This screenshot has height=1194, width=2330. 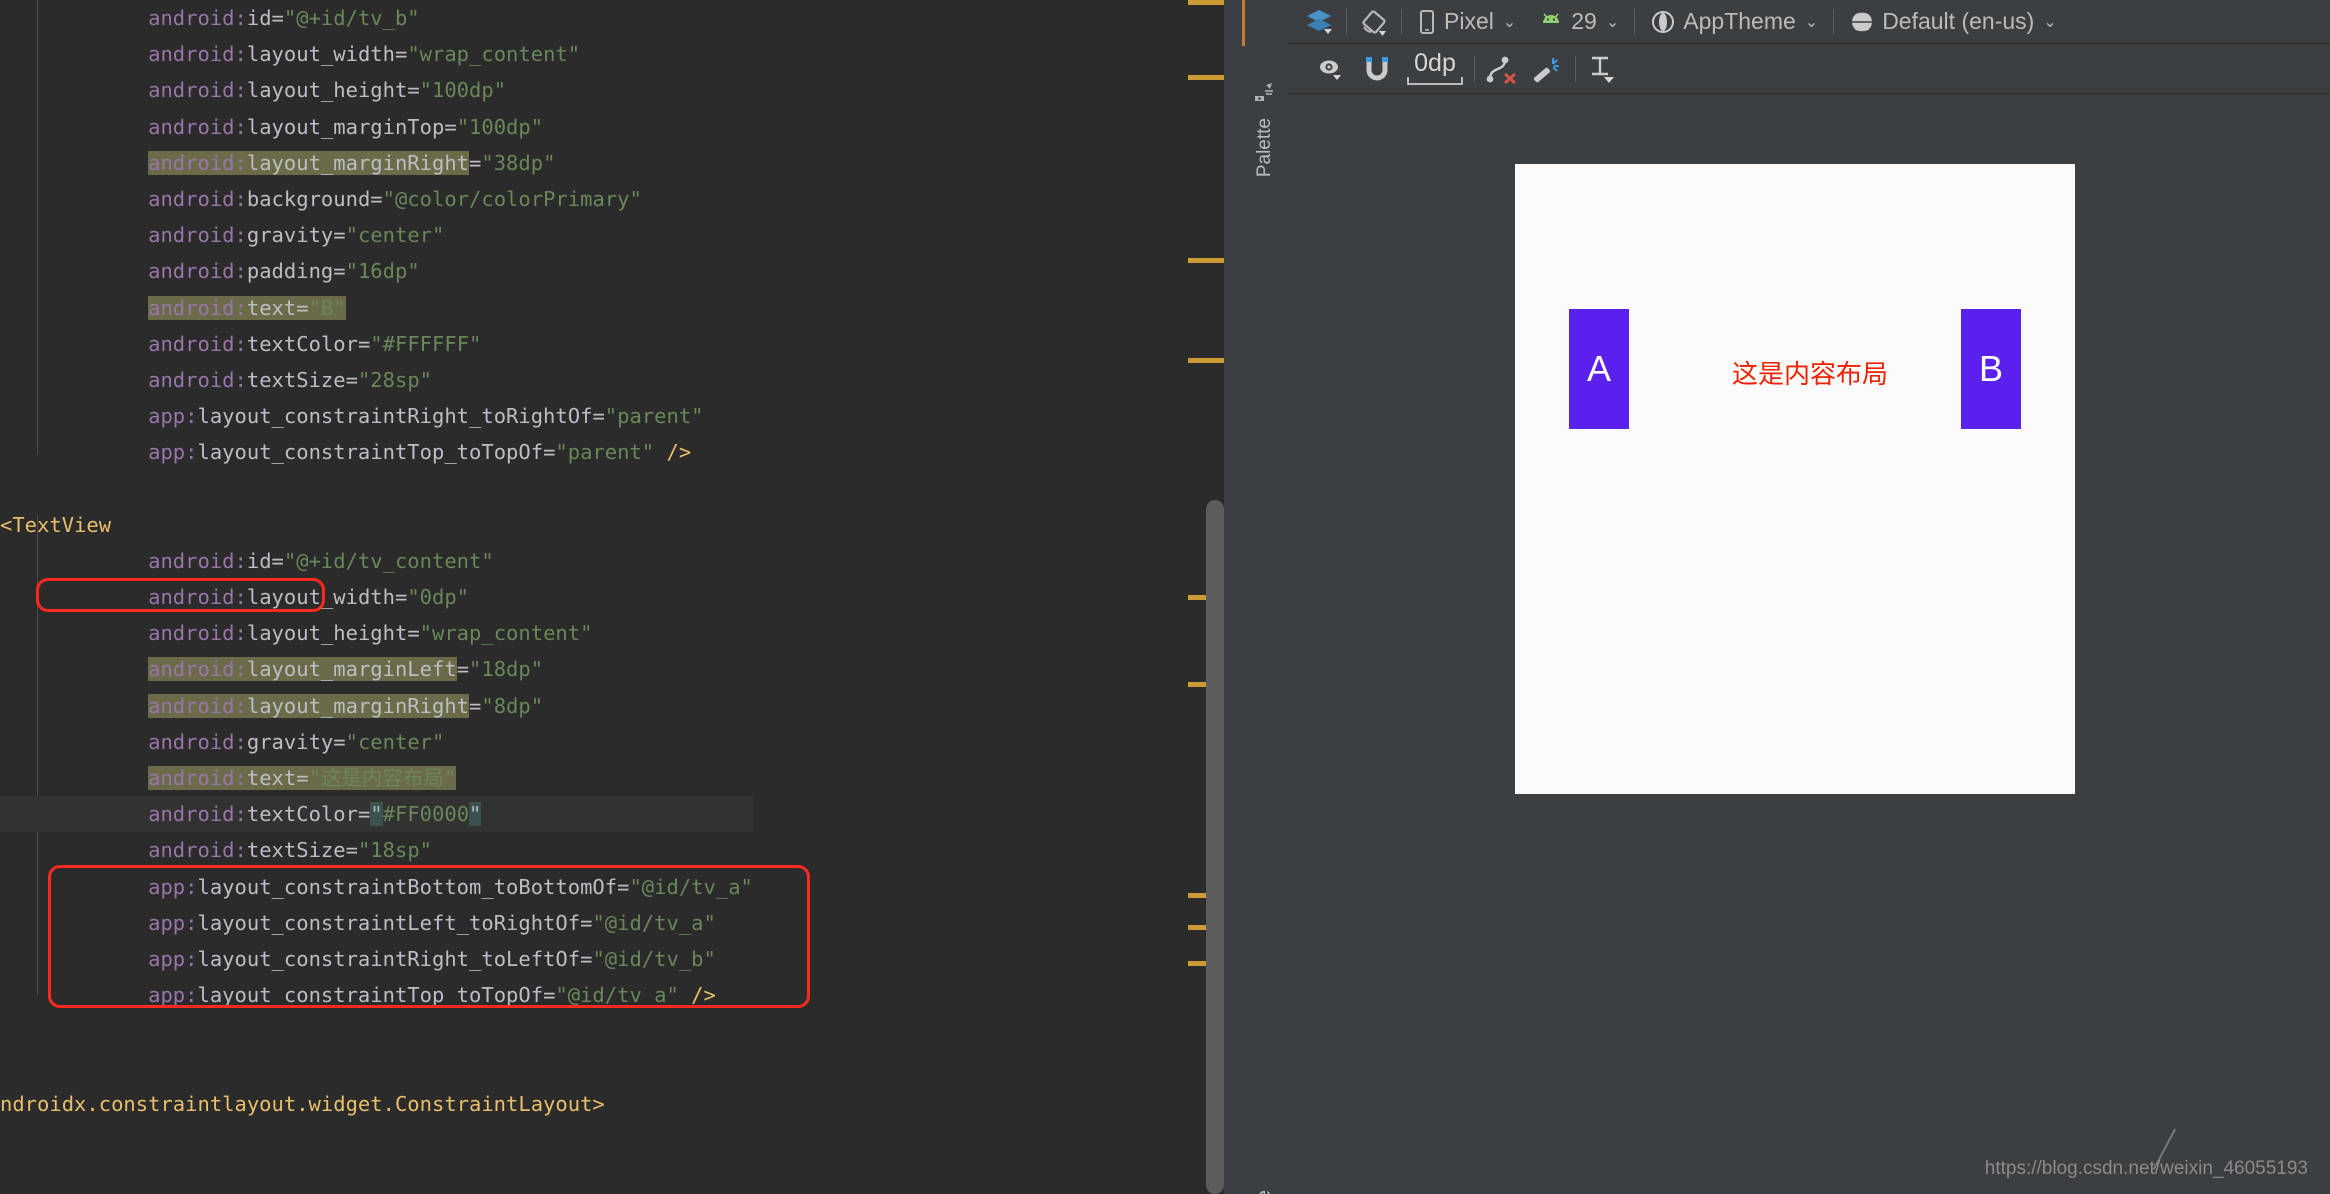 I want to click on code-line: <TextView, so click(x=376, y=525).